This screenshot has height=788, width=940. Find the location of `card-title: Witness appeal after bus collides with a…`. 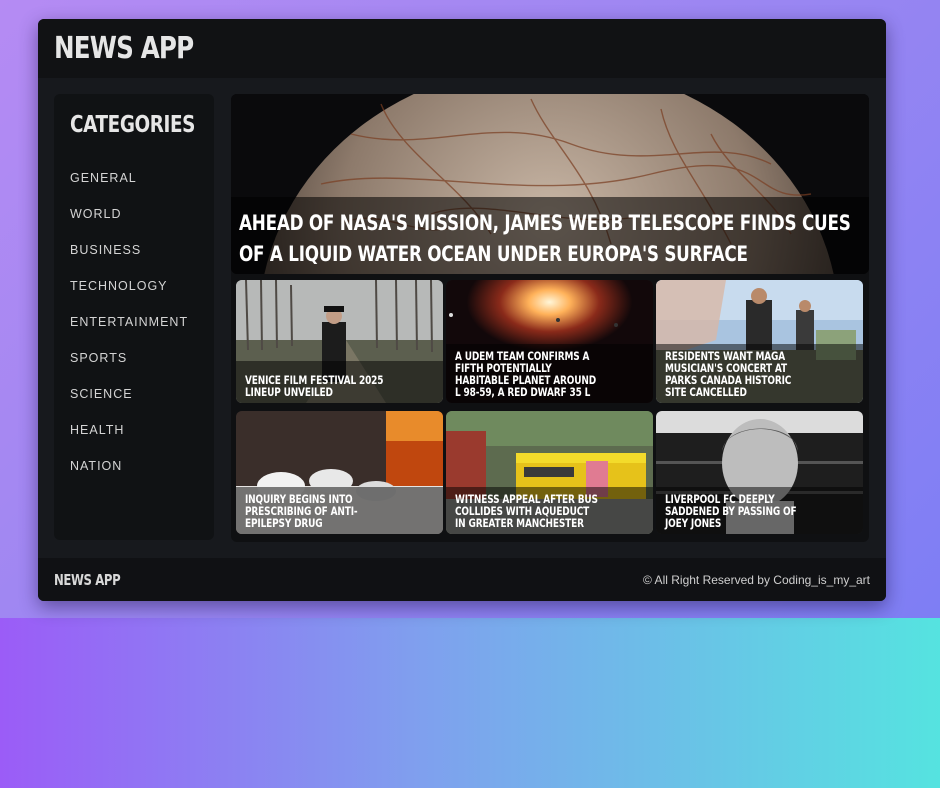

card-title: Witness appeal after bus collides with a… is located at coordinates (528, 511).